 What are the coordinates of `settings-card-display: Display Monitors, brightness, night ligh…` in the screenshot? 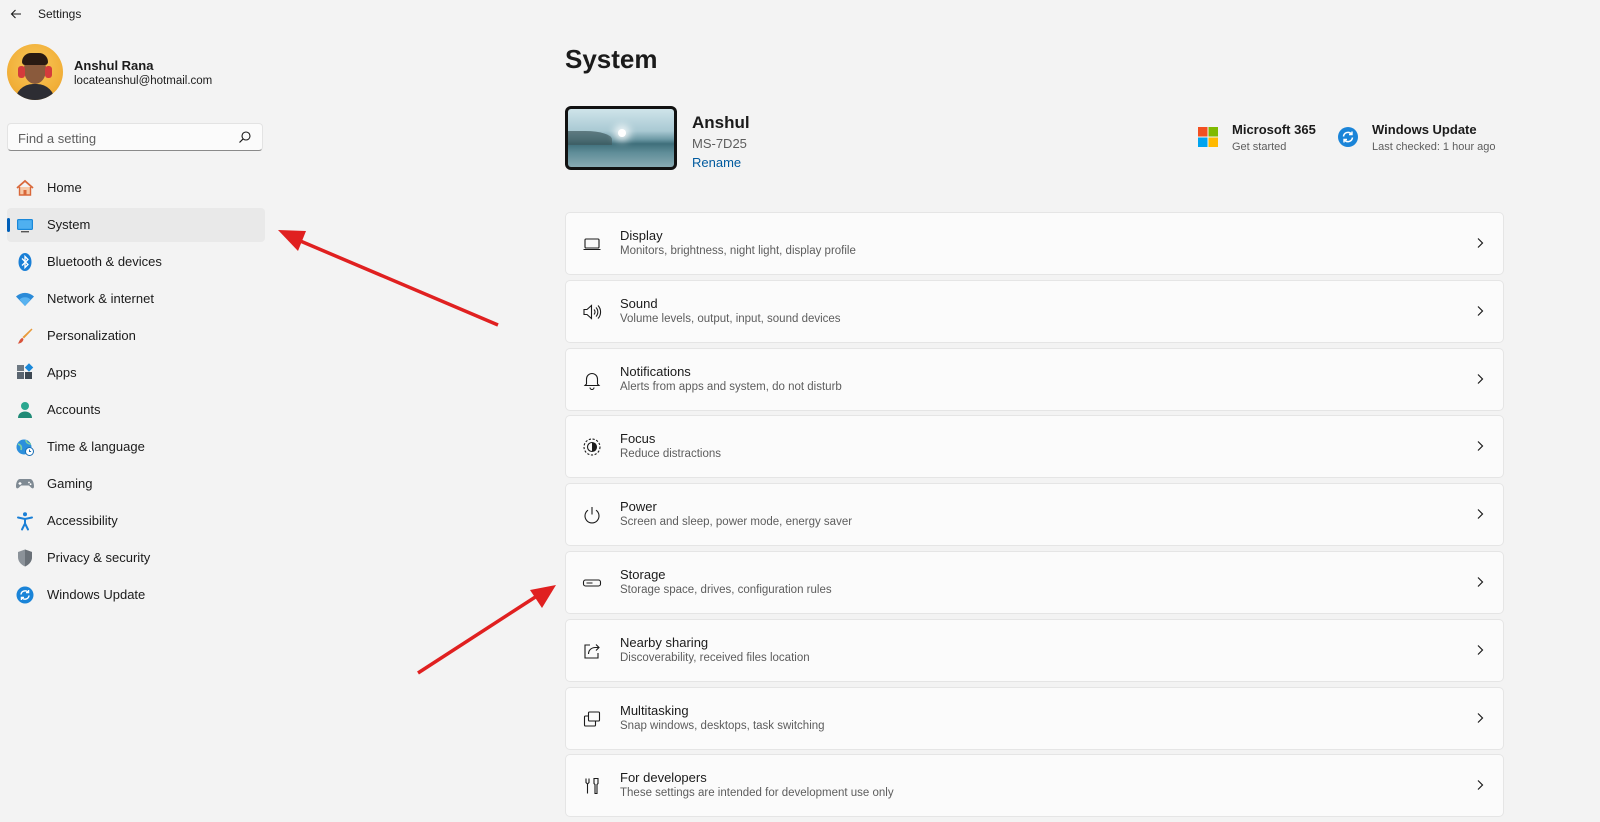 It's located at (1034, 243).